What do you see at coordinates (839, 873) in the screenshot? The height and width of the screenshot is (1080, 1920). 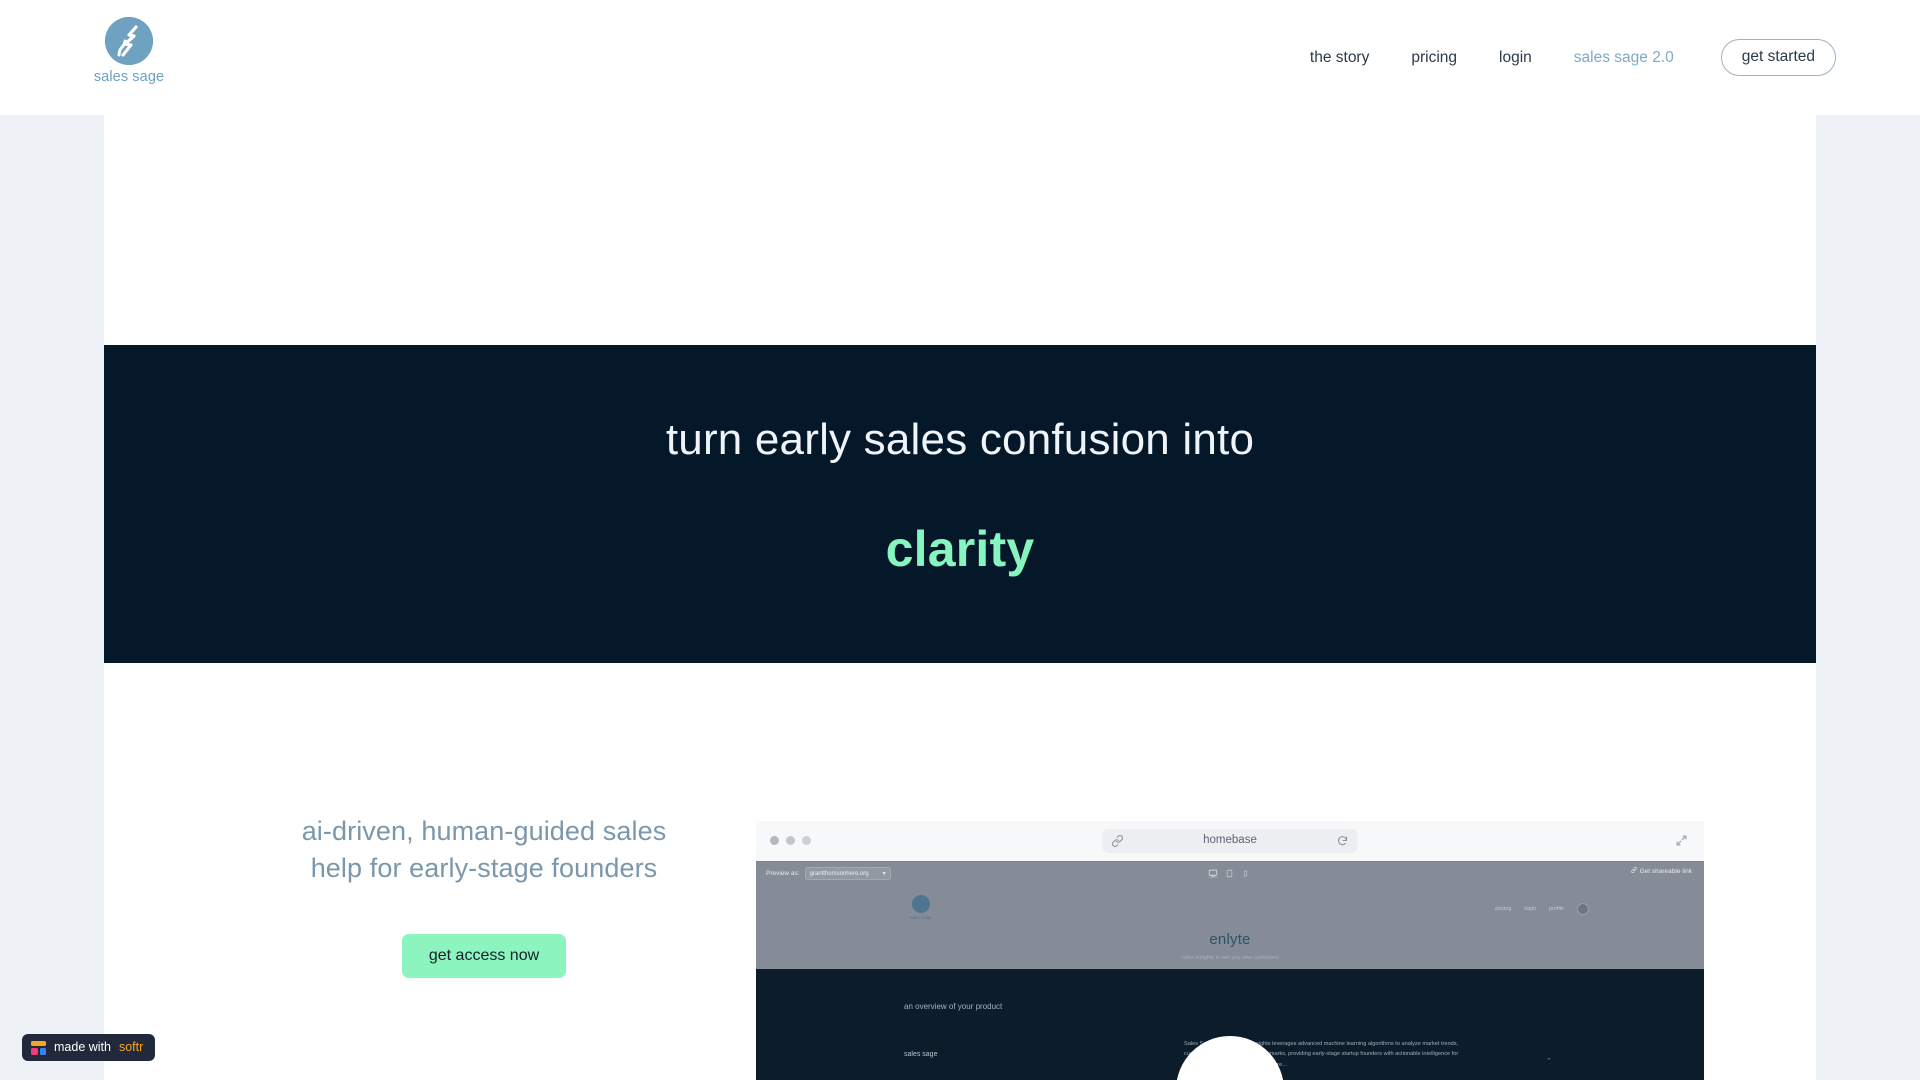 I see `preview-as-value: grantthomsonhere.org` at bounding box center [839, 873].